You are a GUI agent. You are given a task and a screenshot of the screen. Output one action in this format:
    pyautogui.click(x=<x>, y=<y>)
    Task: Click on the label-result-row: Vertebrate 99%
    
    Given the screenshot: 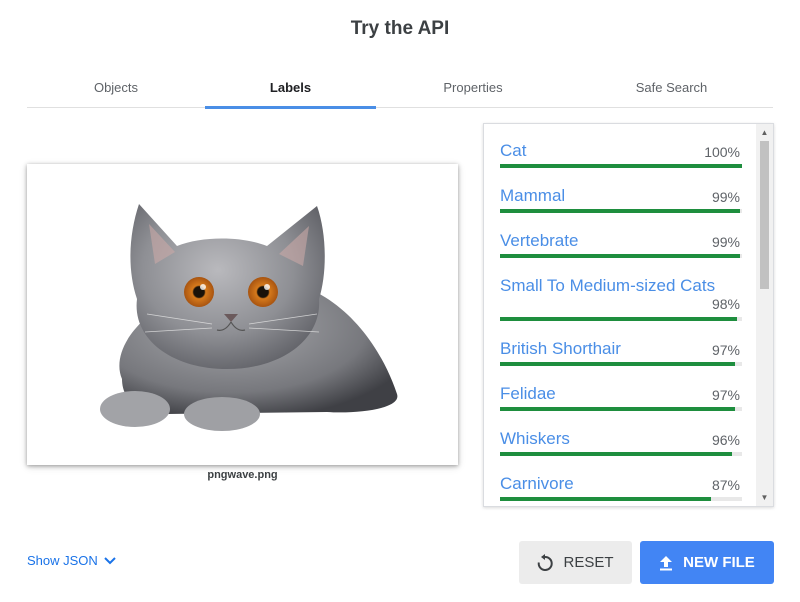 What is the action you would take?
    pyautogui.click(x=621, y=236)
    